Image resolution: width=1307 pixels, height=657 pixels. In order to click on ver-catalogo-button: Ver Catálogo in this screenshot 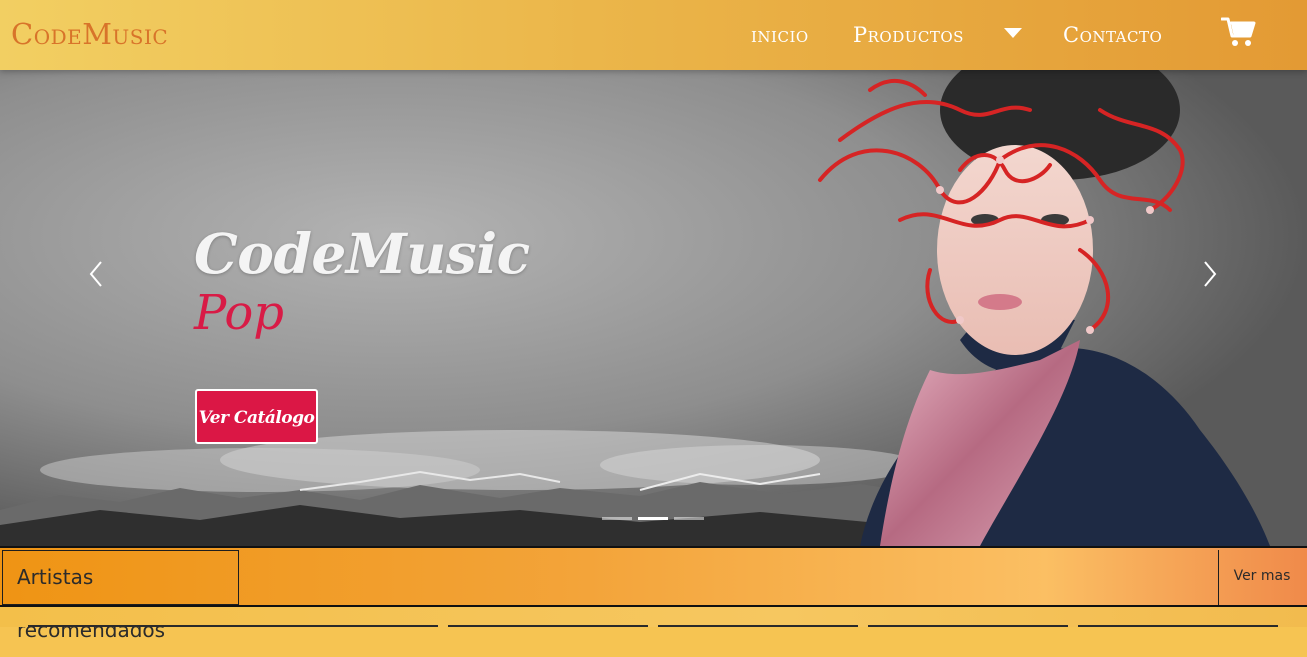, I will do `click(256, 416)`.